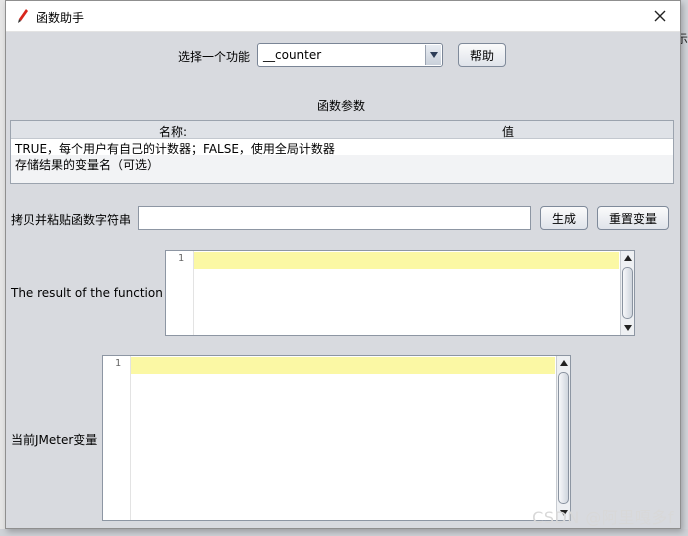 This screenshot has height=536, width=688. I want to click on reset-variables-button: 重置变量, so click(633, 218).